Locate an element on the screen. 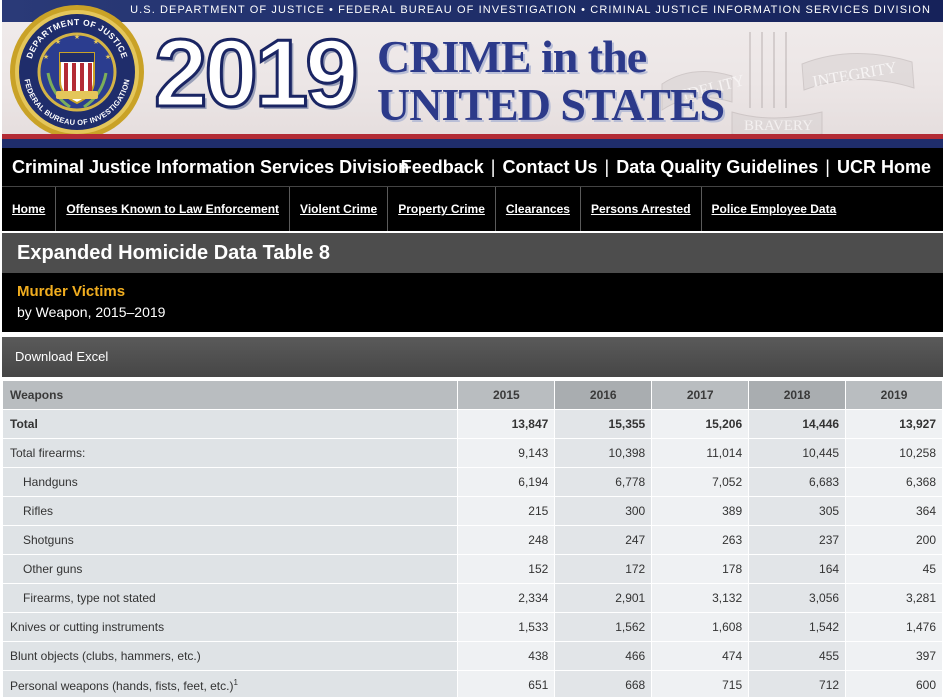 This screenshot has height=697, width=945. cell-value: 248 is located at coordinates (506, 540).